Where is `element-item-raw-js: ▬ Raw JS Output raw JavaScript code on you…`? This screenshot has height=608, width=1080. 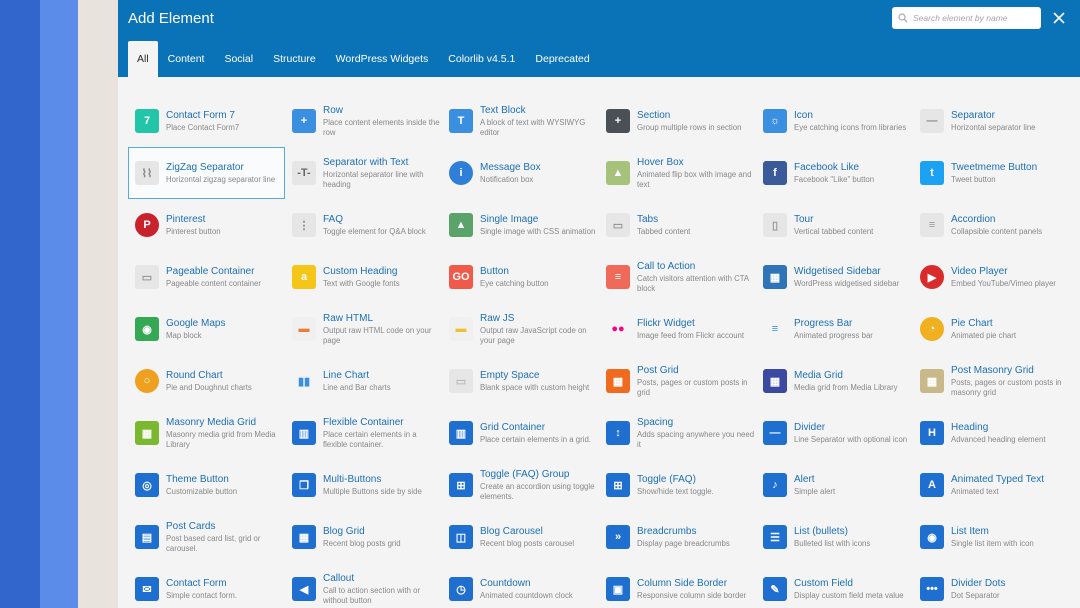 element-item-raw-js: ▬ Raw JS Output raw JavaScript code on you… is located at coordinates (520, 329).